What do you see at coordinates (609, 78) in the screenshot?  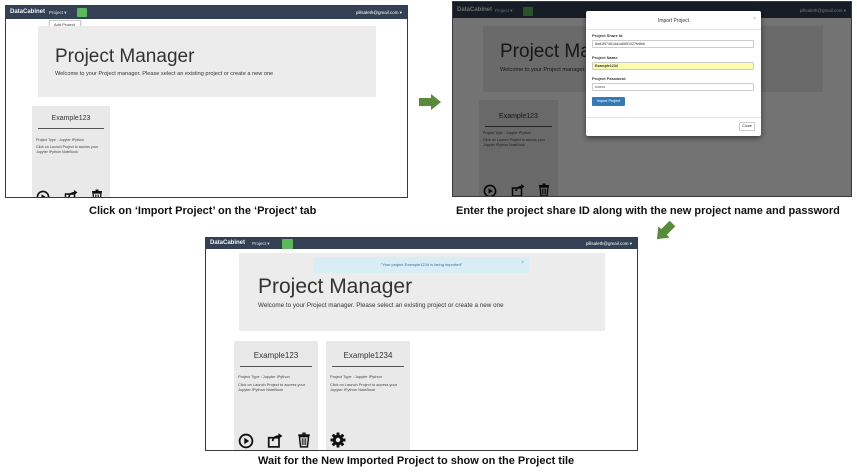 I see `project-password-label: Project Password` at bounding box center [609, 78].